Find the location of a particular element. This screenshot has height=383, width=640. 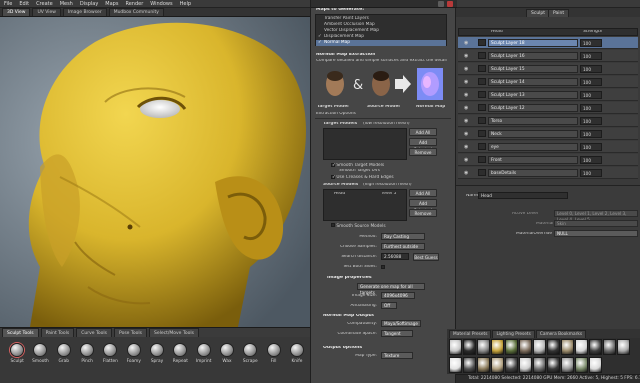

target-add-all-button: Add All is located at coordinates (423, 132).